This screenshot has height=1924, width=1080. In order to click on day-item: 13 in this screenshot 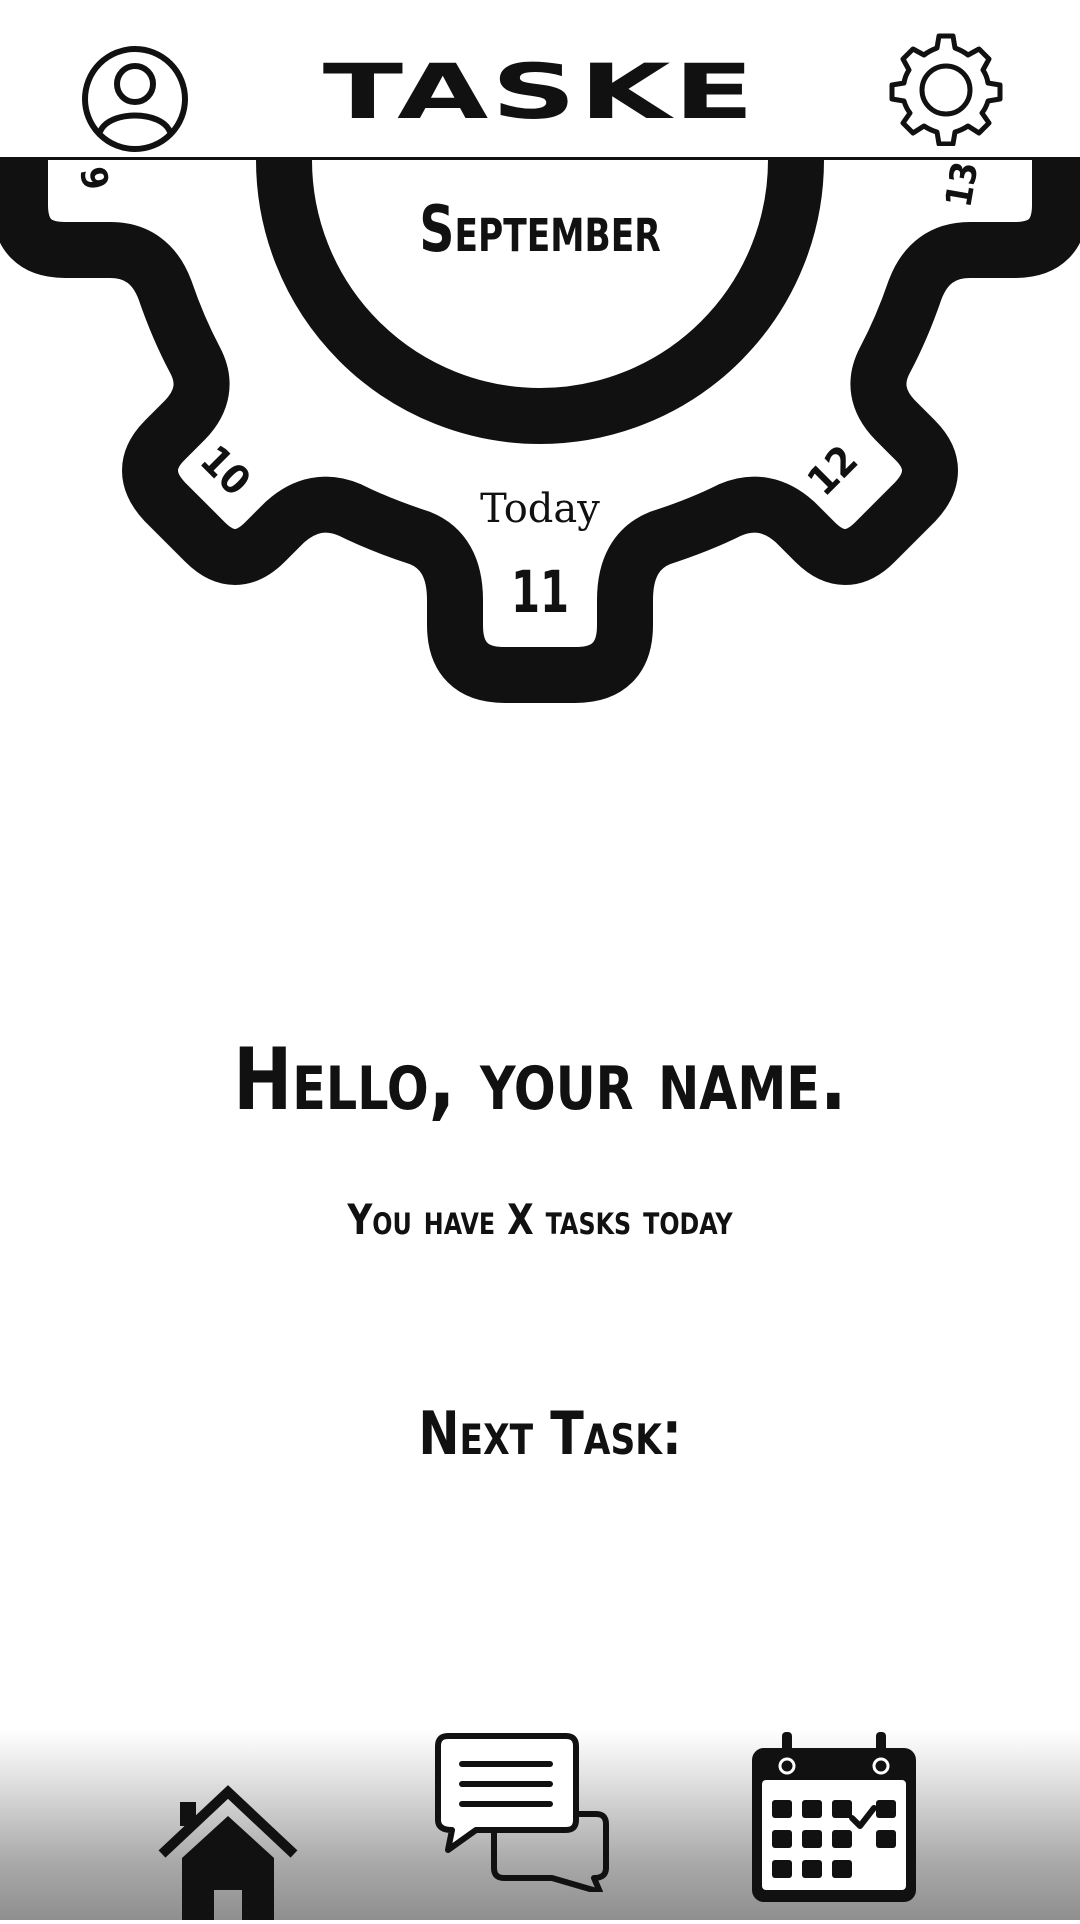, I will do `click(962, 185)`.